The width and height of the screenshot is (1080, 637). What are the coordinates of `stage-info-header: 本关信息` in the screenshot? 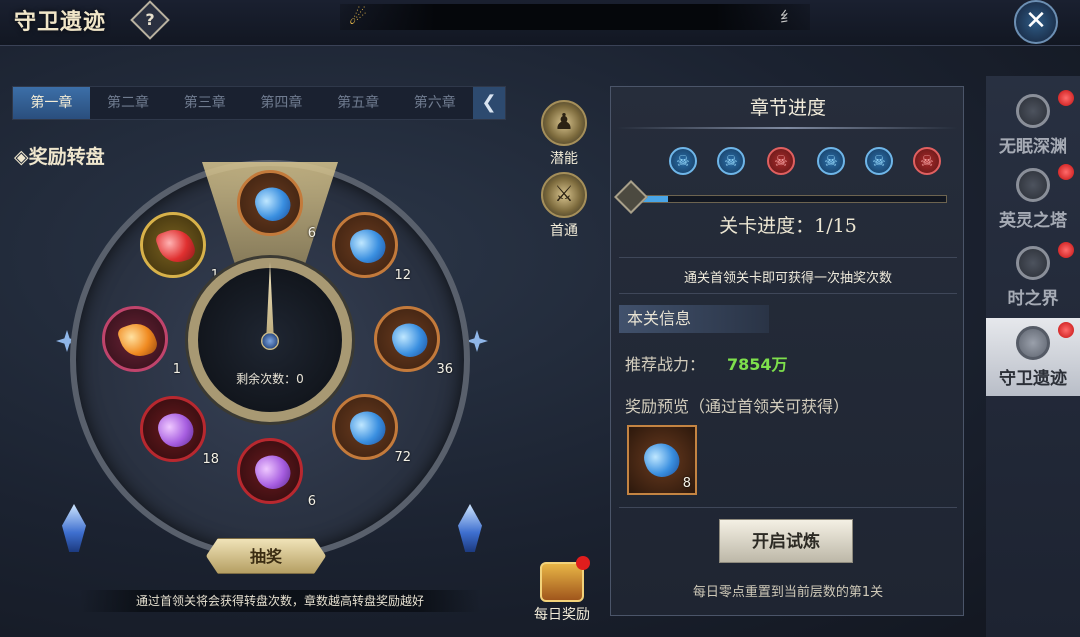 It's located at (694, 319).